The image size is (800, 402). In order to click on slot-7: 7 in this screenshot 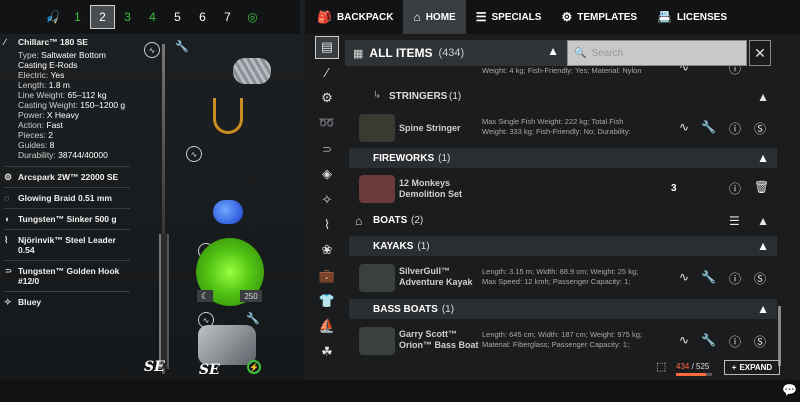, I will do `click(227, 17)`.